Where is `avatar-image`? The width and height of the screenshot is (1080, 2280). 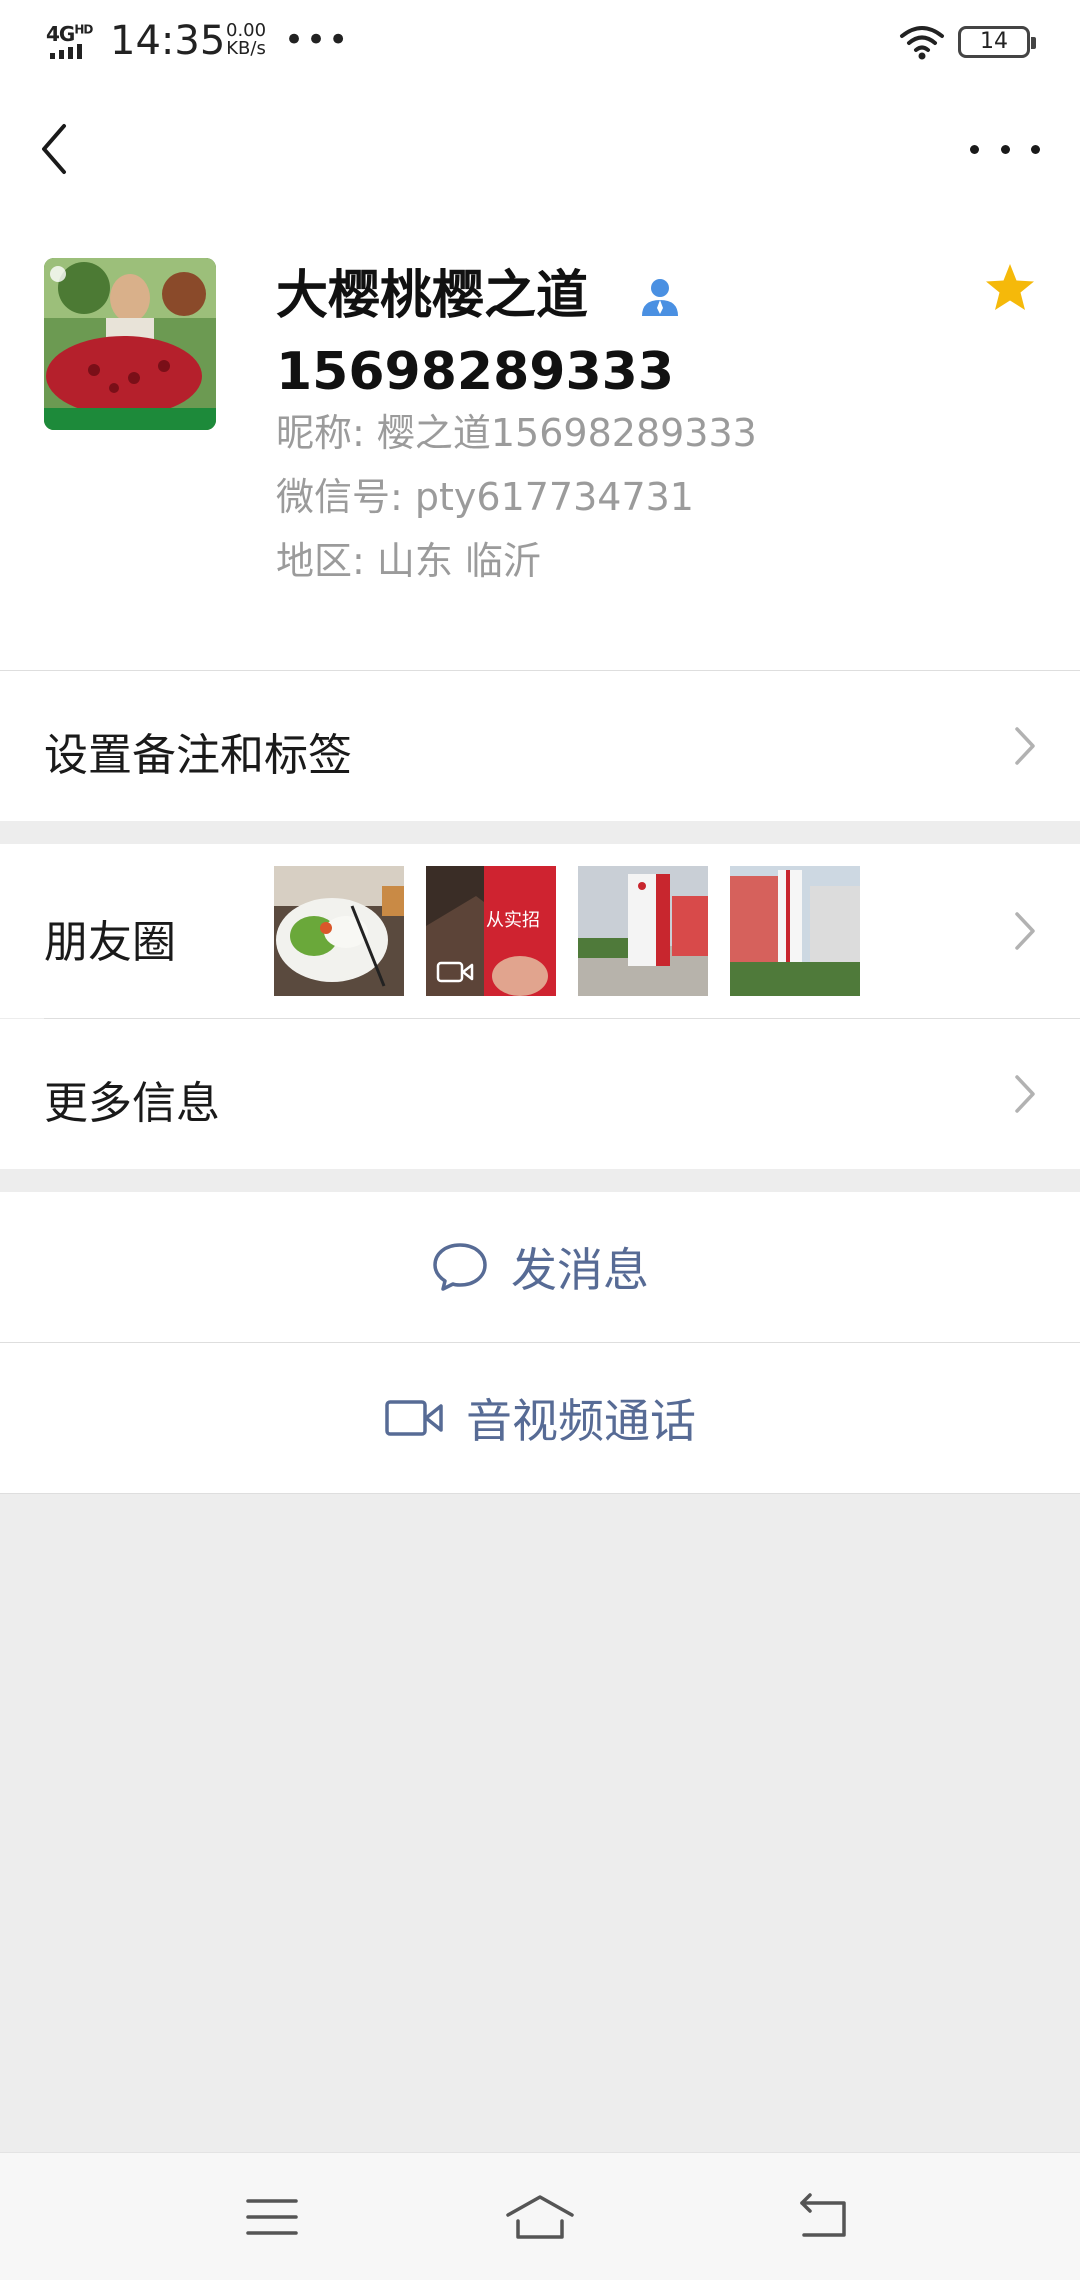
avatar-image is located at coordinates (130, 344).